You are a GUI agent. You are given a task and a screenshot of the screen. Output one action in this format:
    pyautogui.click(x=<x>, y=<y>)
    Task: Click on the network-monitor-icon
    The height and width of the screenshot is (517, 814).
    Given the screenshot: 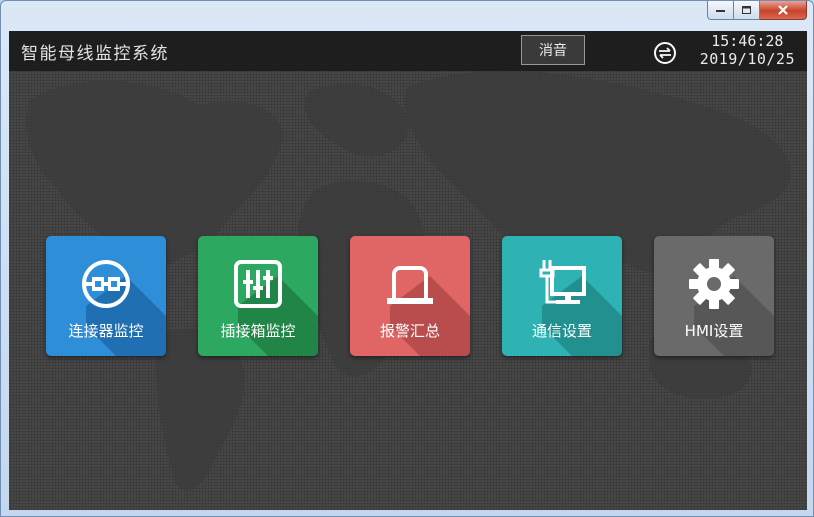 What is the action you would take?
    pyautogui.click(x=562, y=282)
    